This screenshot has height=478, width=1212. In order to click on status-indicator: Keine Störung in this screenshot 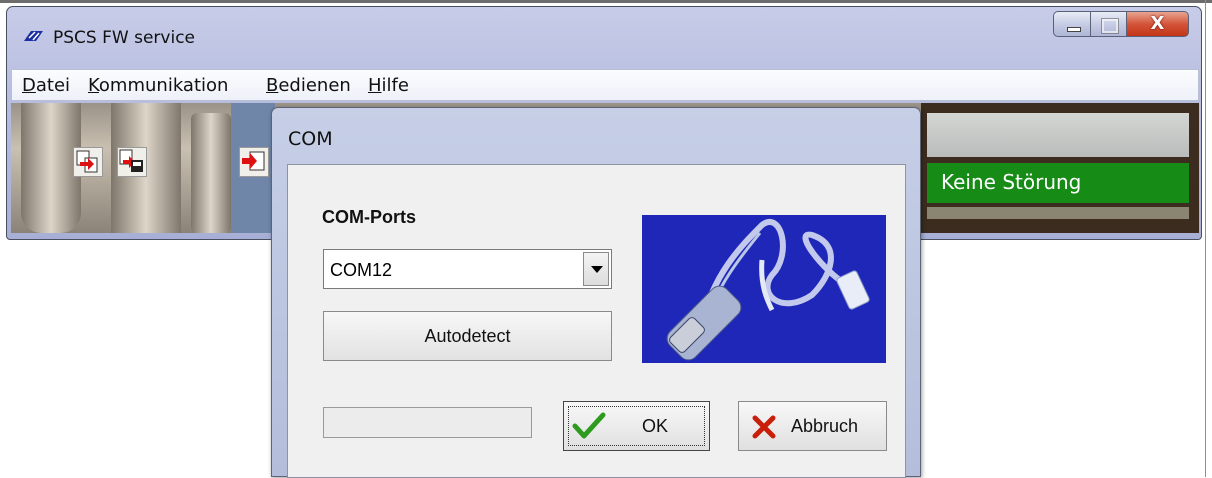, I will do `click(1058, 183)`.